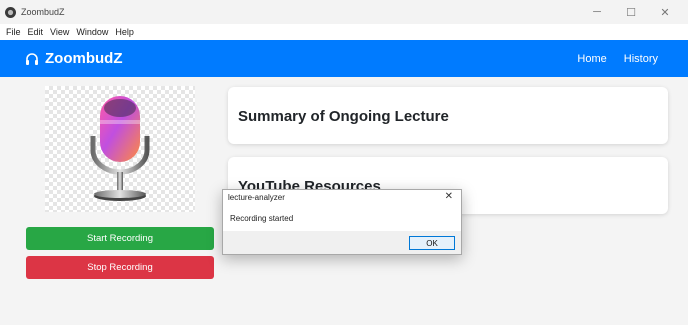 This screenshot has height=325, width=688. I want to click on message-dialog: lecture-analyzer ✕ Recording started OK, so click(342, 222).